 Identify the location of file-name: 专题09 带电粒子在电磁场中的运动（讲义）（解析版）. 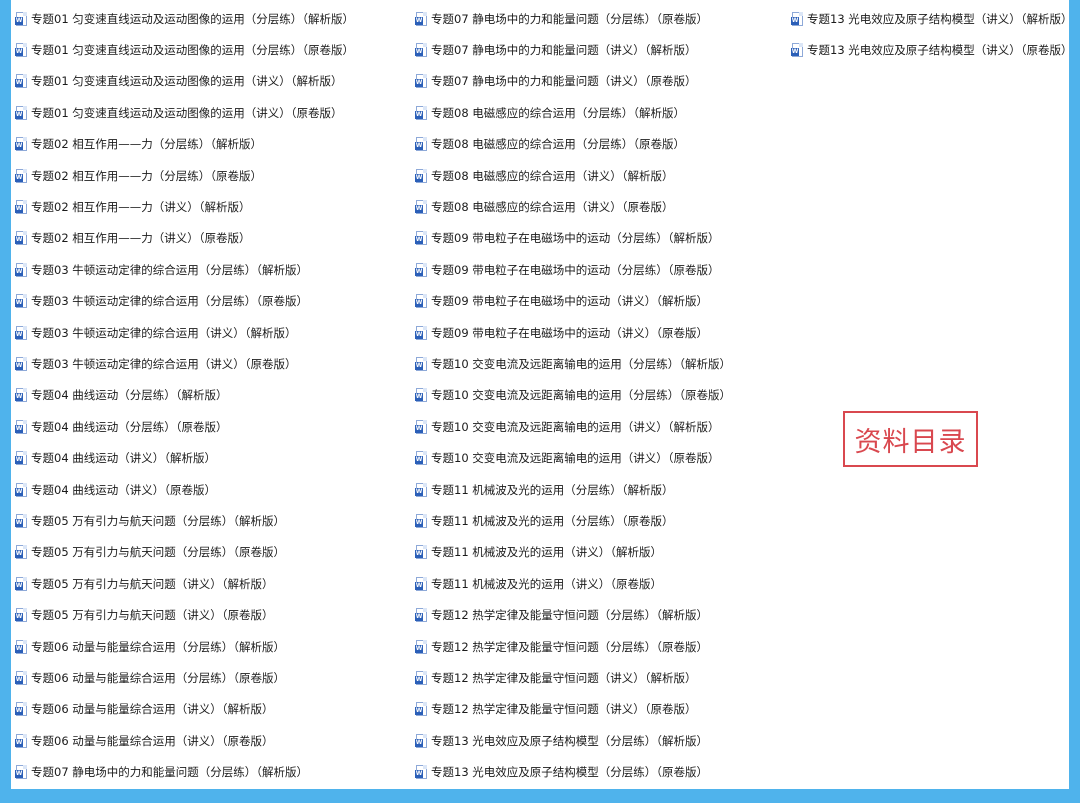
(570, 301).